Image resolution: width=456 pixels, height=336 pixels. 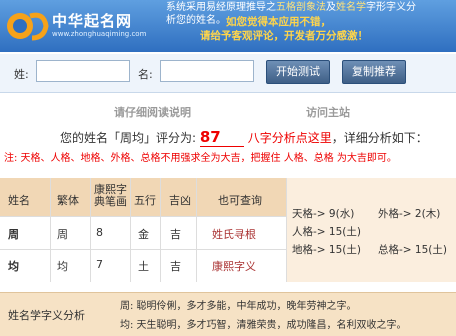 What do you see at coordinates (291, 7) in the screenshot?
I see `header-line-1: 系统采用易经原理推导之五格剖象法及姓名学字形字义分` at bounding box center [291, 7].